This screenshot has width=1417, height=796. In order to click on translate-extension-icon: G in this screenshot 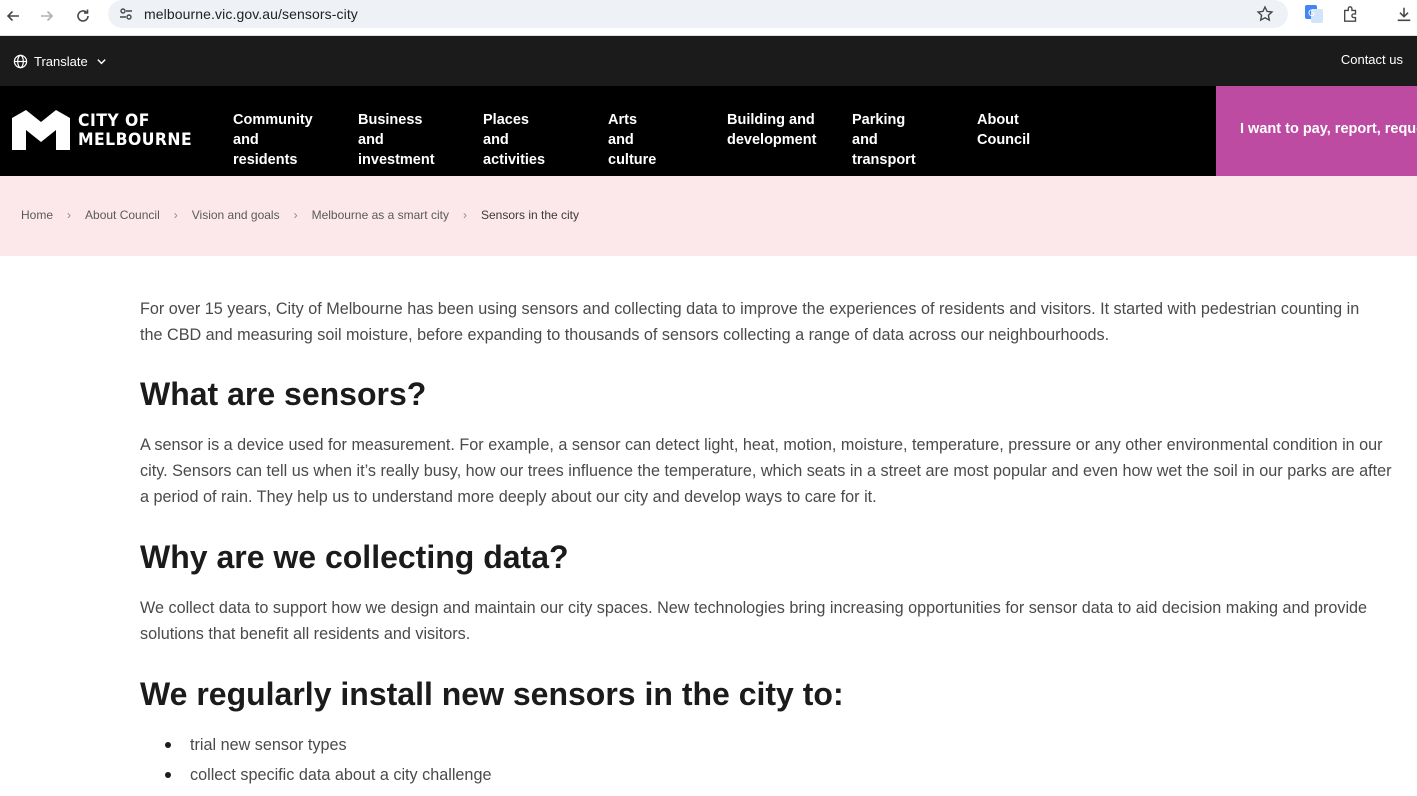, I will do `click(1314, 14)`.